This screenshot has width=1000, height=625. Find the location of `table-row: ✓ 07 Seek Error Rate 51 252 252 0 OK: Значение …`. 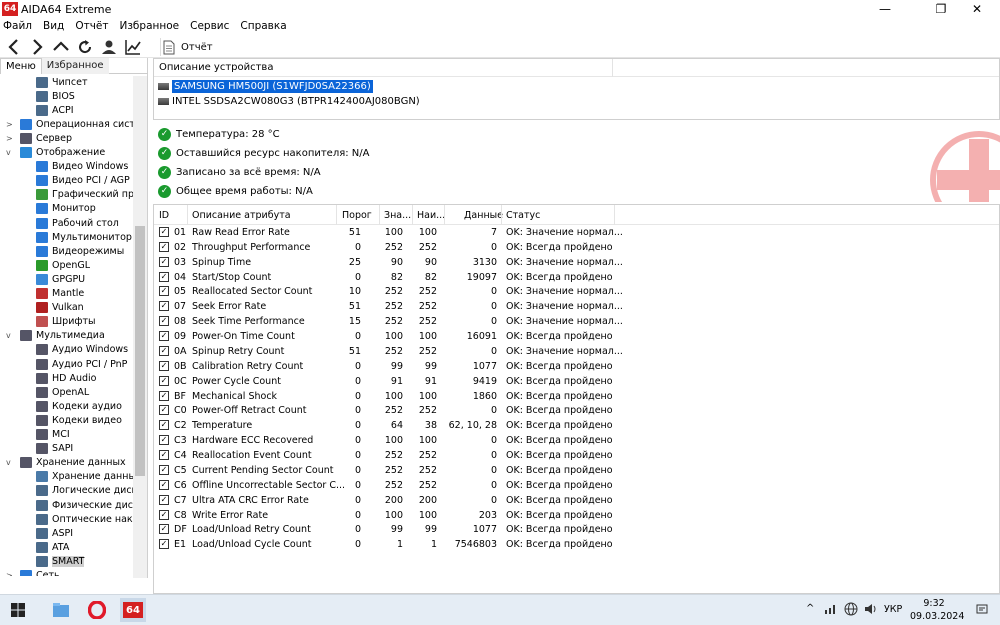

table-row: ✓ 07 Seek Error Rate 51 252 252 0 OK: Значение … is located at coordinates (576, 307).